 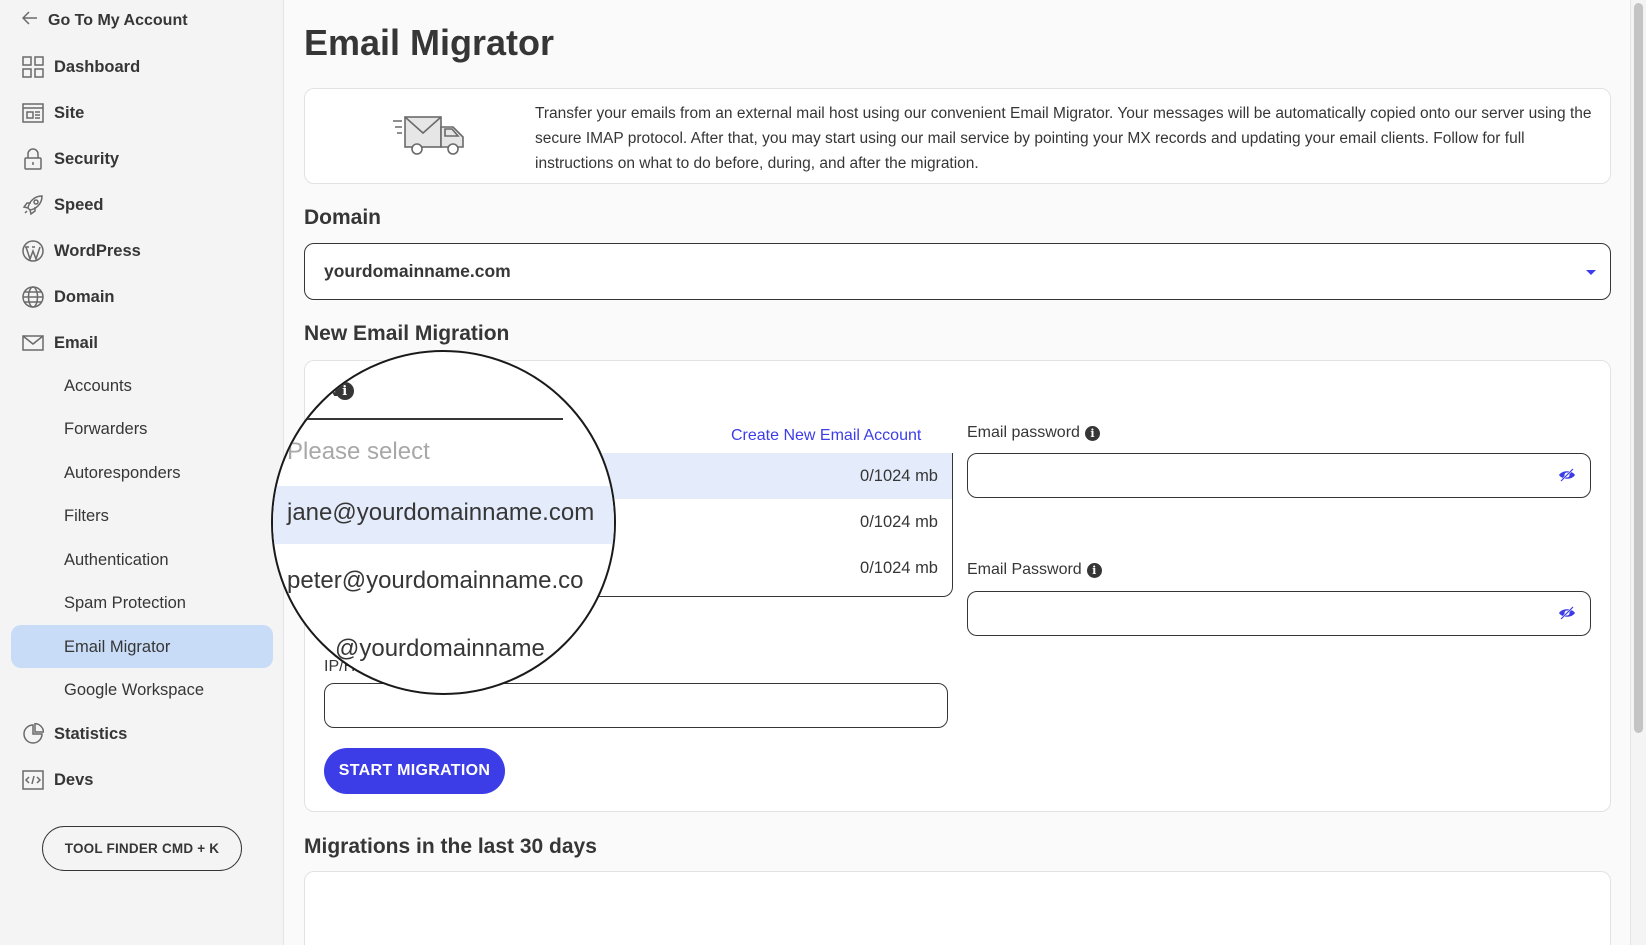 What do you see at coordinates (33, 113) in the screenshot?
I see `site-icon` at bounding box center [33, 113].